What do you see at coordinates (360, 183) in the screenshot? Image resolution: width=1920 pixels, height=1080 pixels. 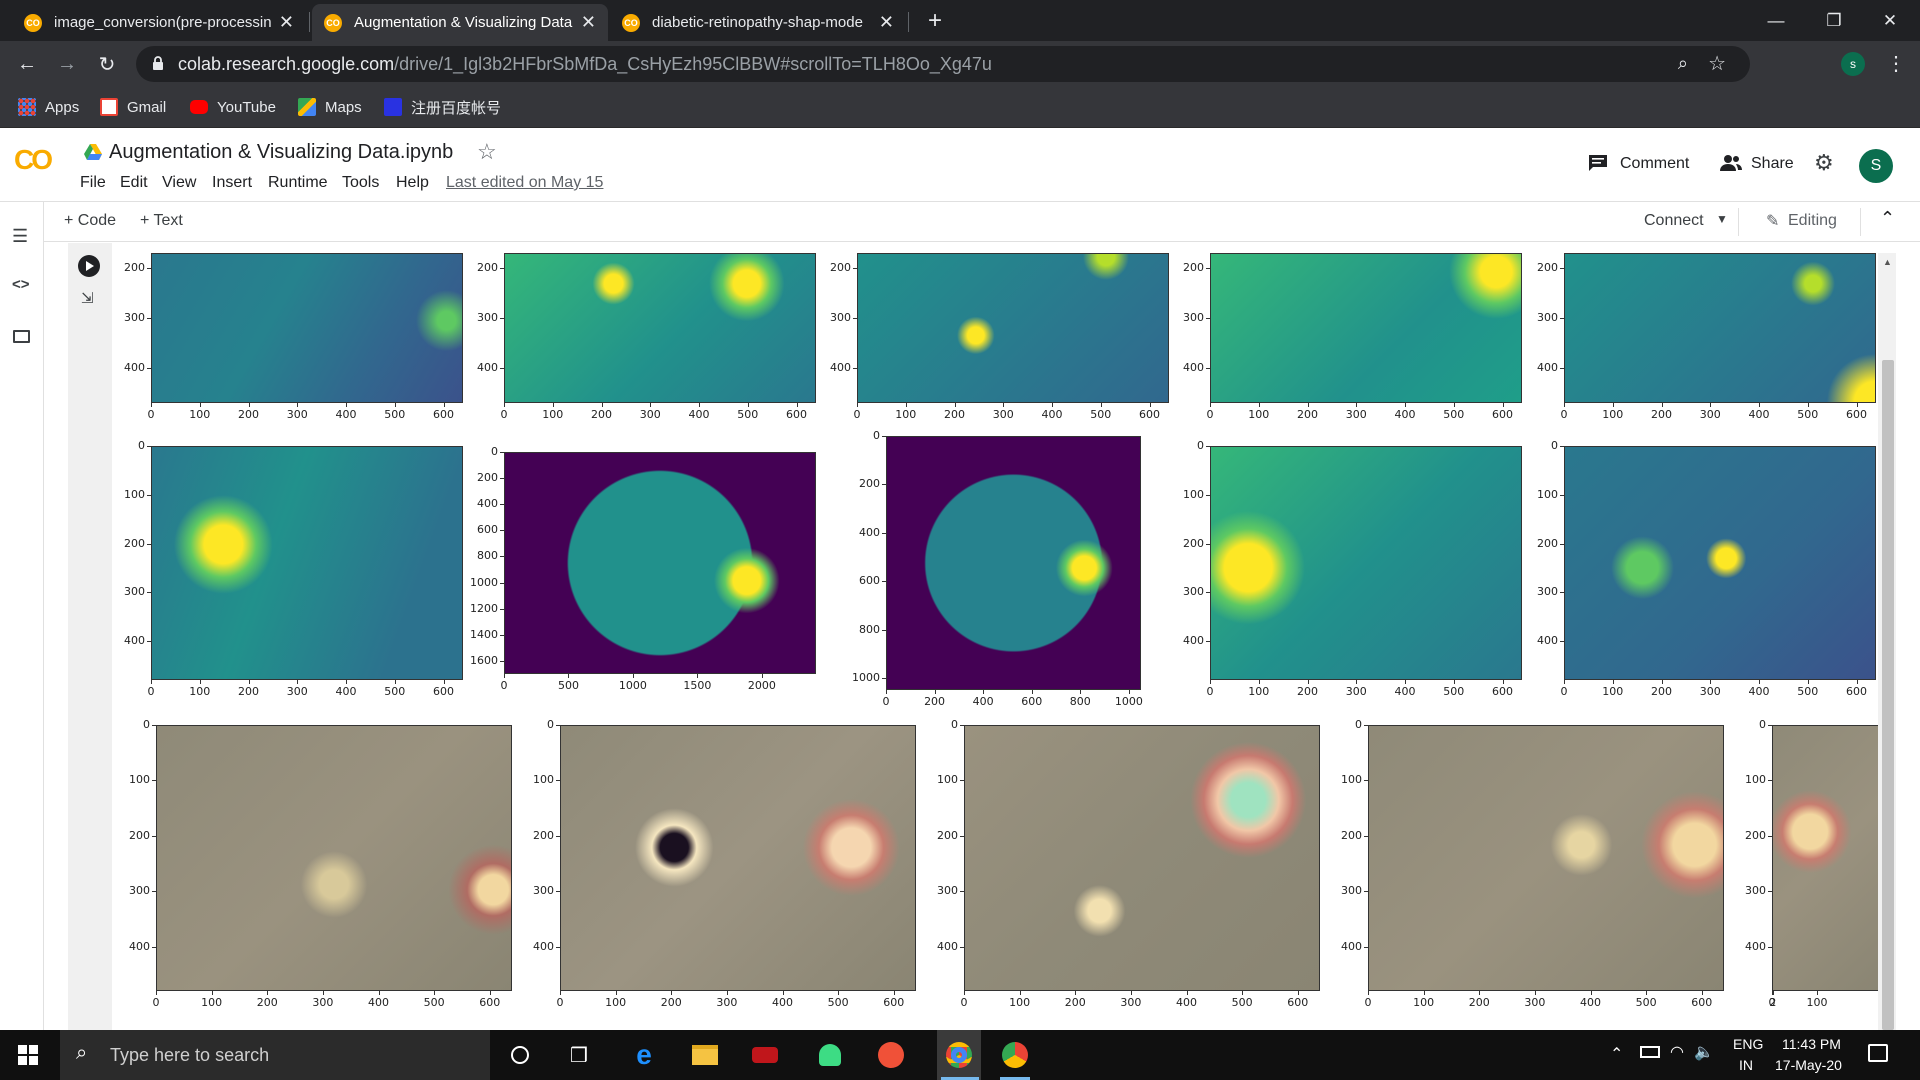 I see `menu-tools: Tools` at bounding box center [360, 183].